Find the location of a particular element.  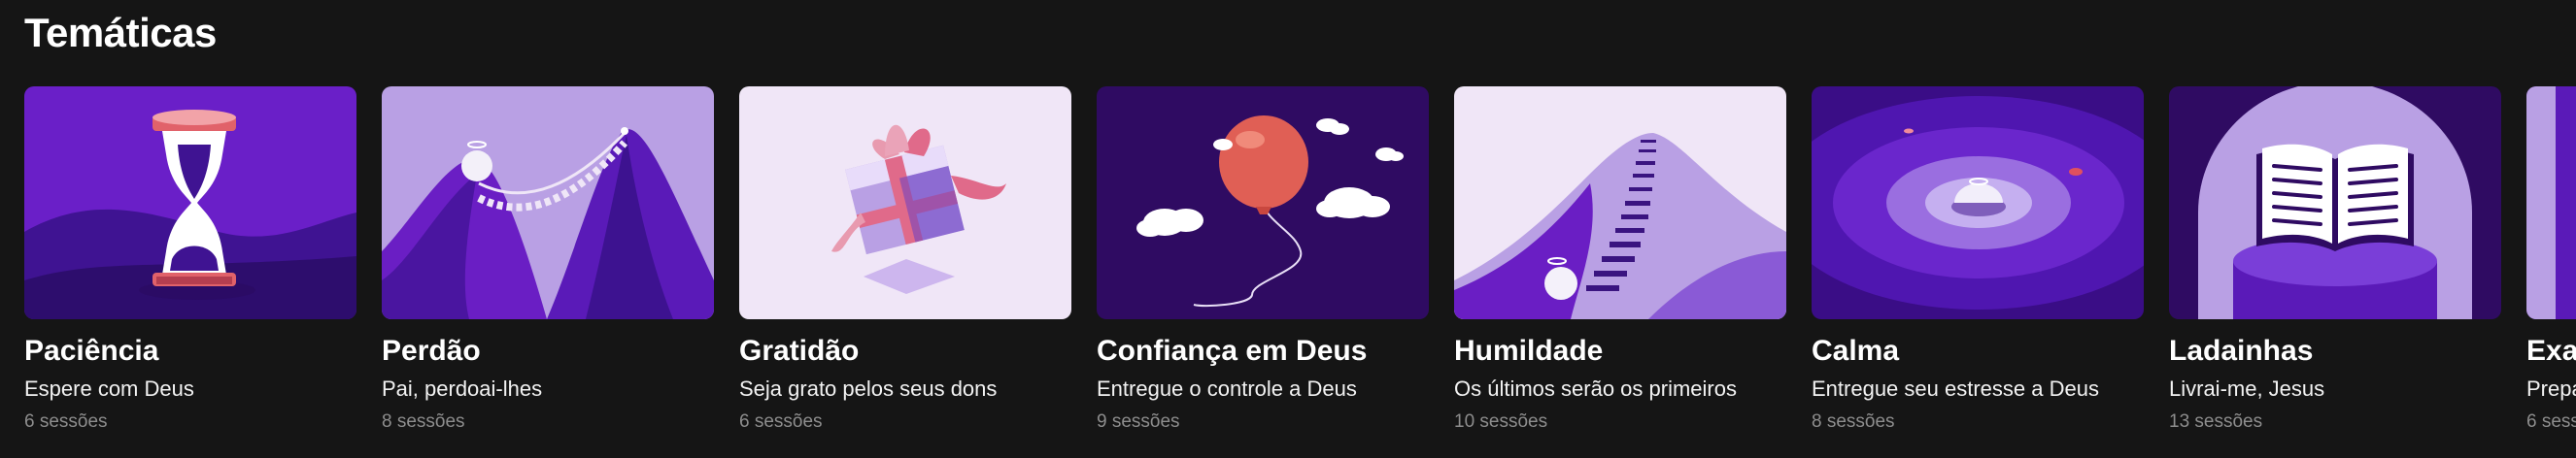

card-title: Calma is located at coordinates (1856, 351).